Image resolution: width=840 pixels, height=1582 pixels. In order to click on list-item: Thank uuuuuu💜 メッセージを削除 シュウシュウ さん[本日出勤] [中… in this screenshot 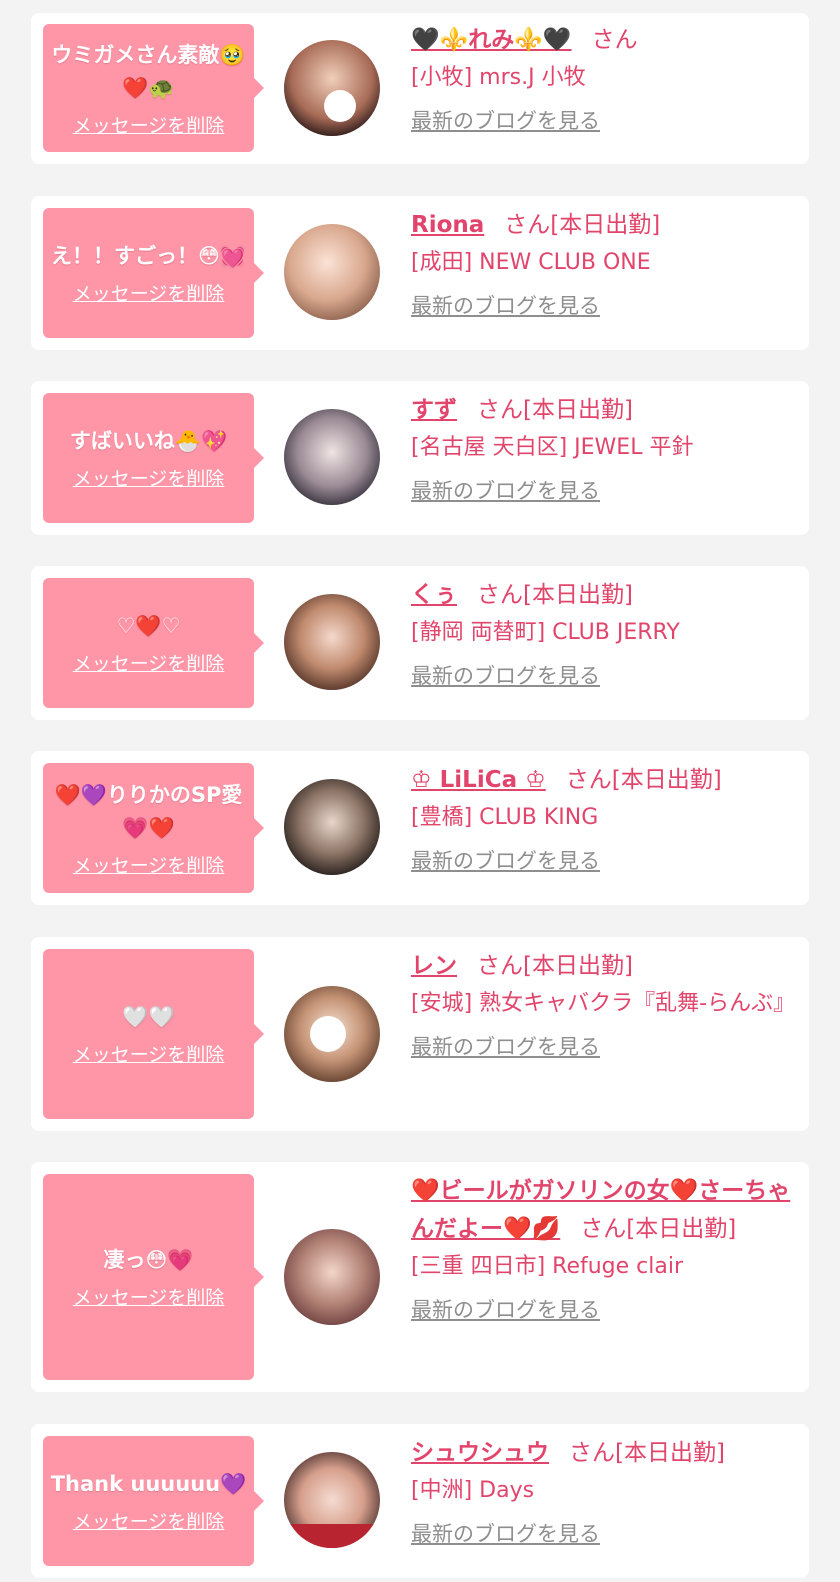, I will do `click(420, 1501)`.